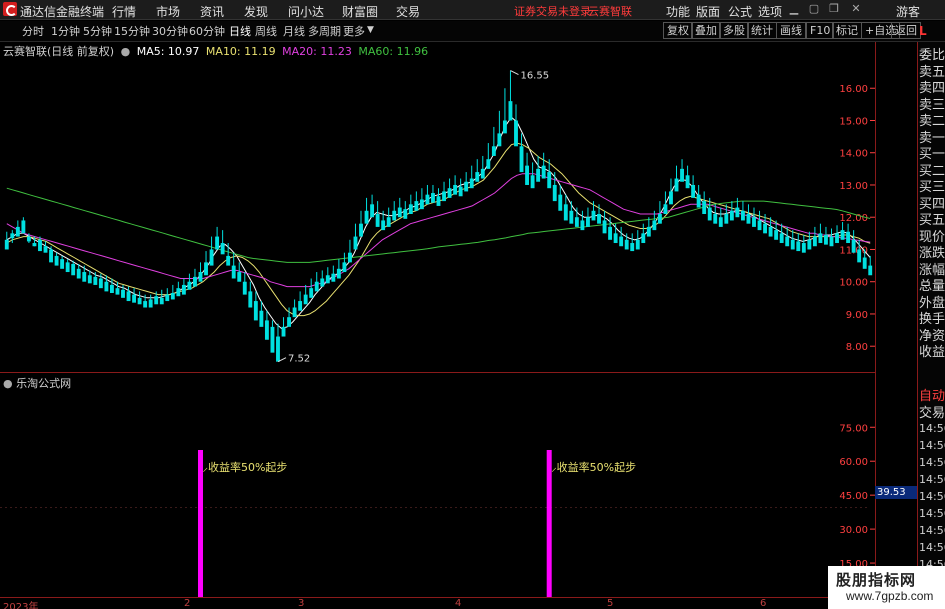 This screenshot has width=945, height=609. I want to click on period-more: 更多, so click(354, 31).